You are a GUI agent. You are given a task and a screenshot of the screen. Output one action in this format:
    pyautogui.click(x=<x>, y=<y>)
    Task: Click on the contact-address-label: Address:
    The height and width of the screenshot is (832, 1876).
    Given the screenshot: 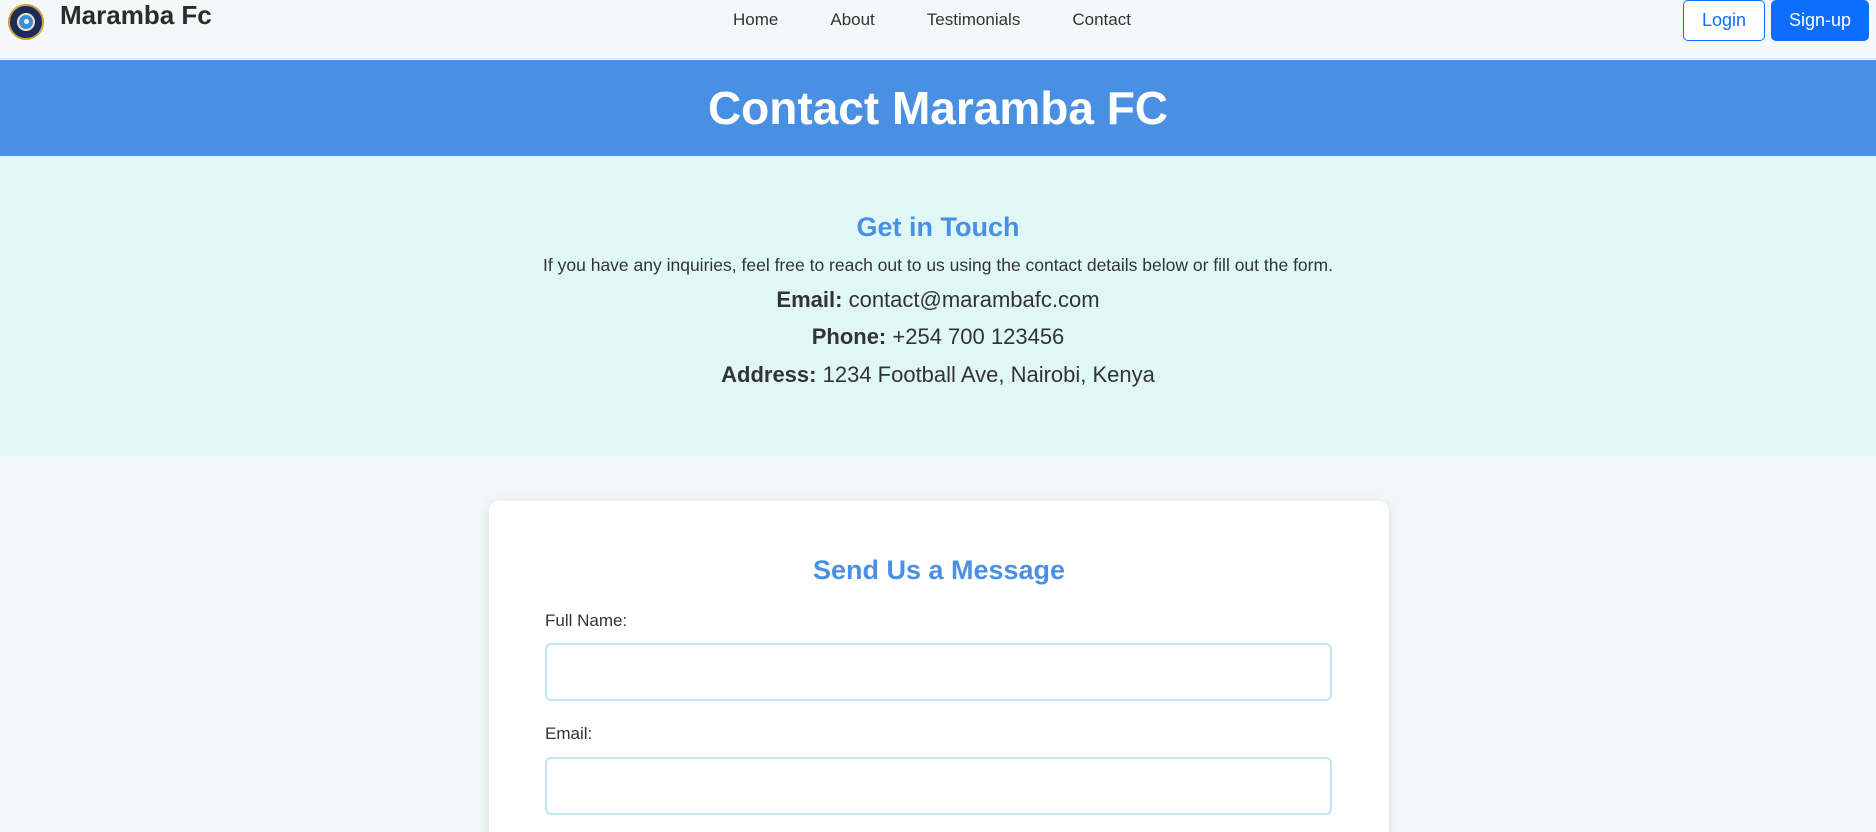 What is the action you would take?
    pyautogui.click(x=769, y=374)
    